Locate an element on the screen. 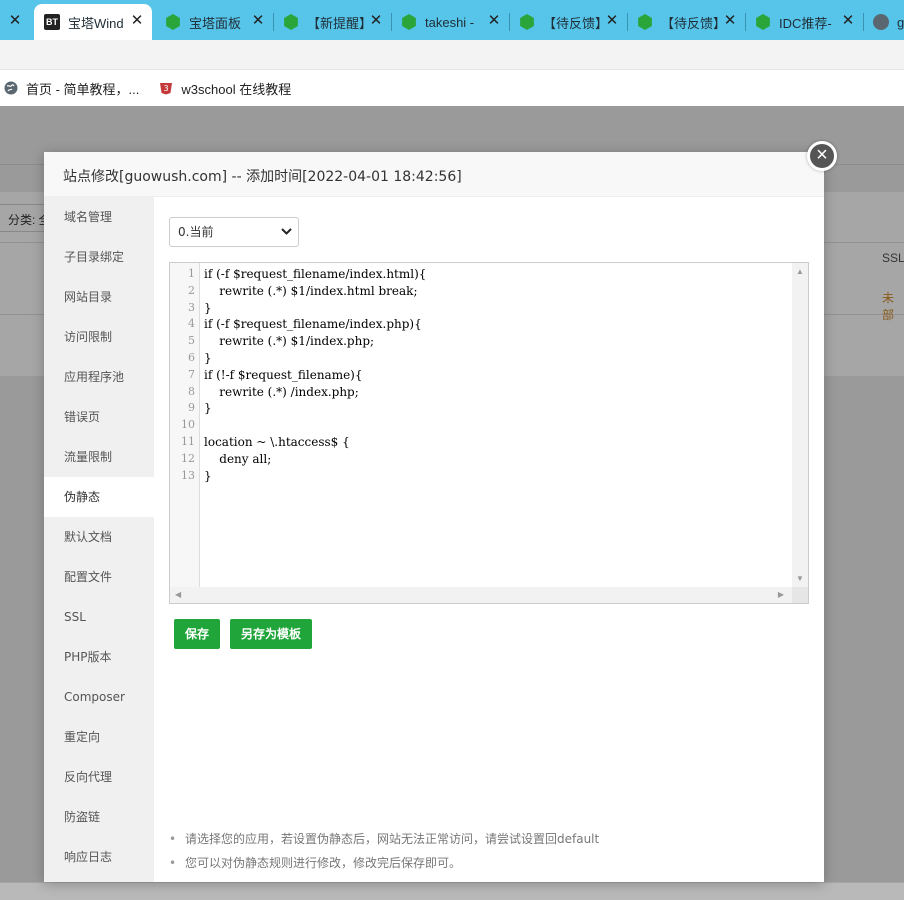  line-number: 11 is located at coordinates (188, 441).